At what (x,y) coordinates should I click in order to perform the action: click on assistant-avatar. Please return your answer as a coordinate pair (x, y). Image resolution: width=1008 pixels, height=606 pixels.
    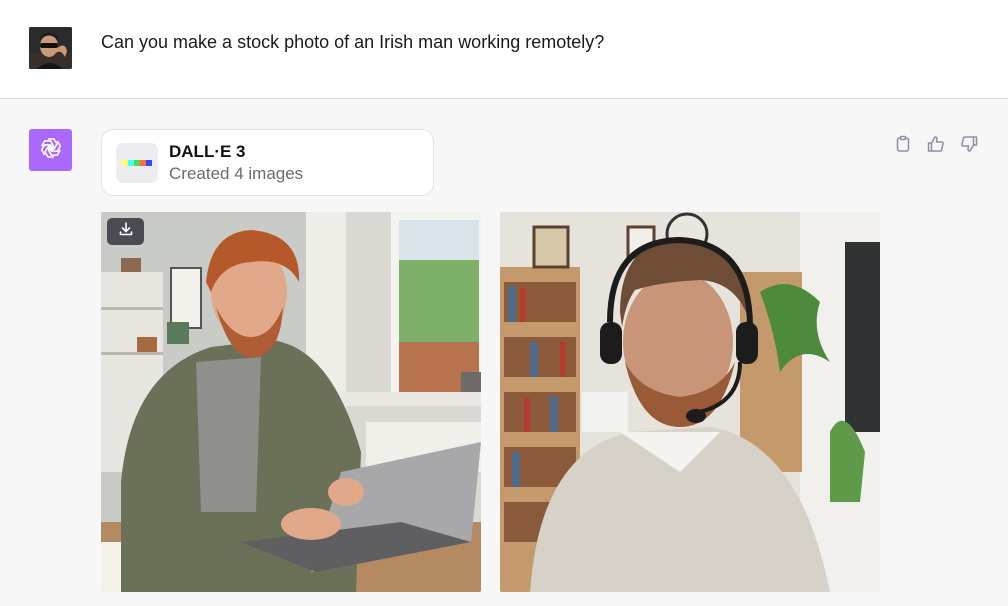
    Looking at the image, I should click on (50, 150).